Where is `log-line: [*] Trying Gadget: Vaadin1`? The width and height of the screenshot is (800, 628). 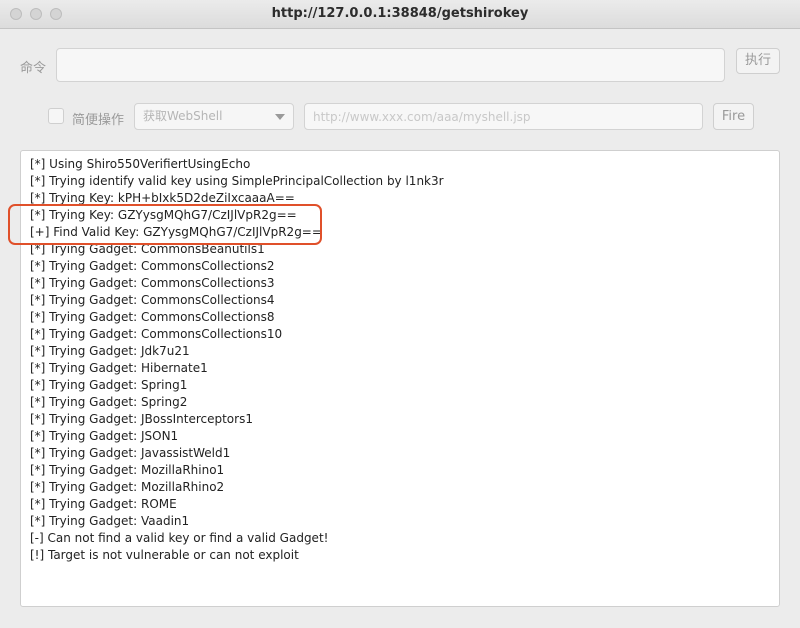
log-line: [*] Trying Gadget: Vaadin1 is located at coordinates (110, 521).